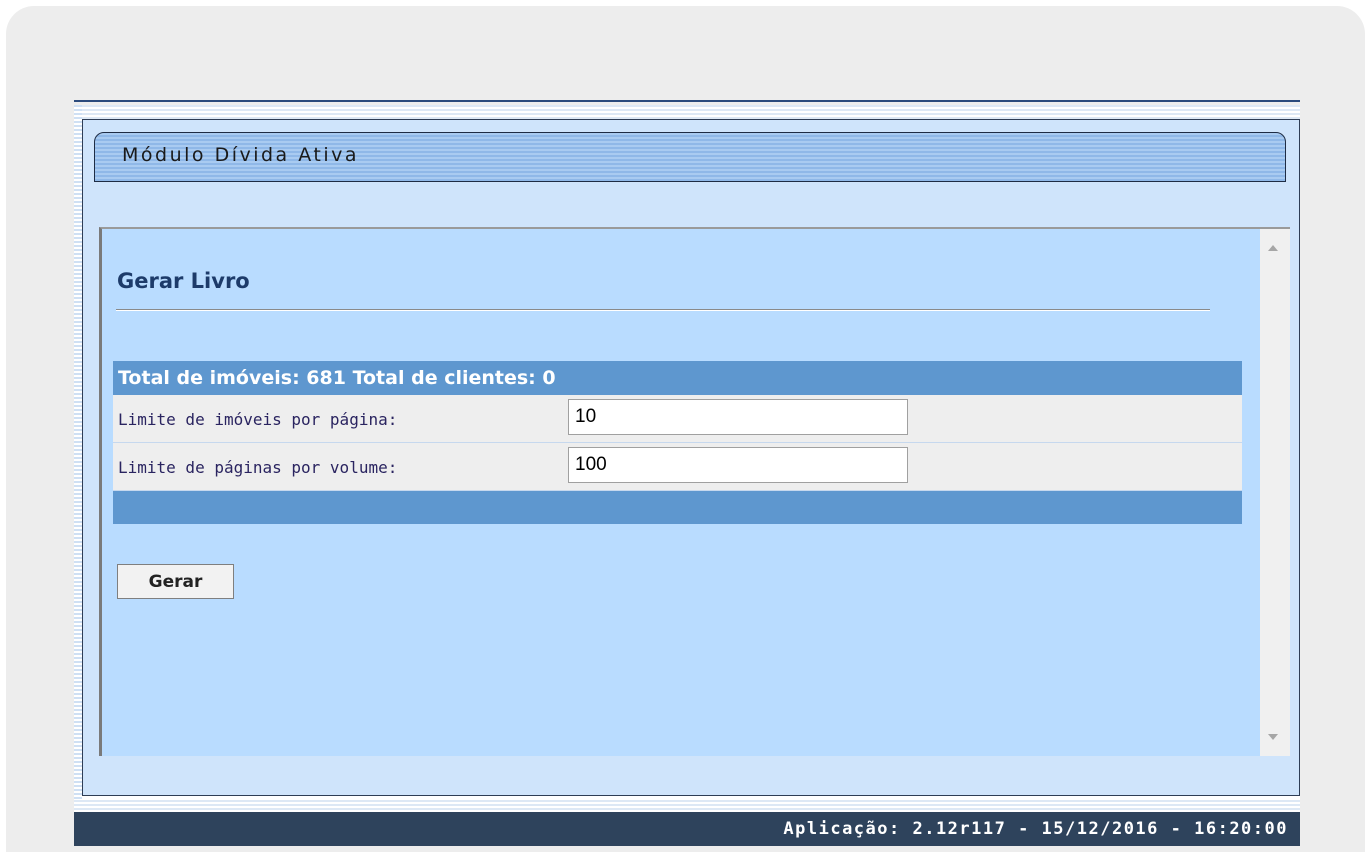 This screenshot has height=852, width=1371. Describe the element at coordinates (690, 157) in the screenshot. I see `module-header: Módulo Dívida Ativa` at that location.